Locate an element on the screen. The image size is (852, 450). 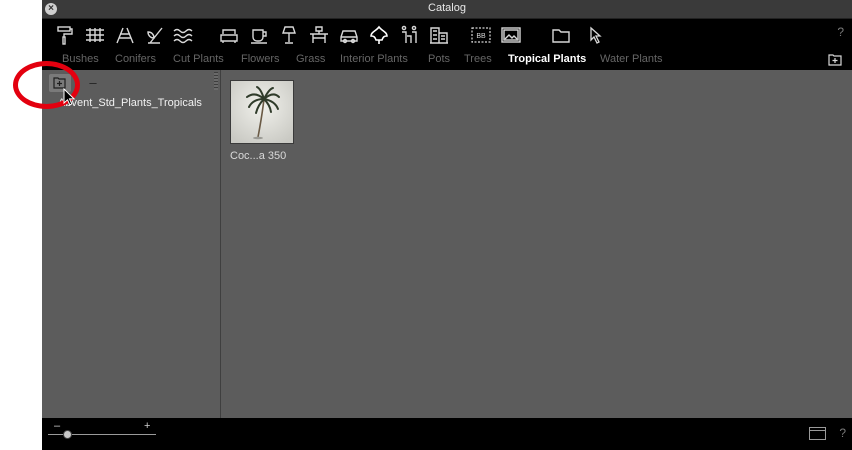
railing-icon is located at coordinates (95, 35).